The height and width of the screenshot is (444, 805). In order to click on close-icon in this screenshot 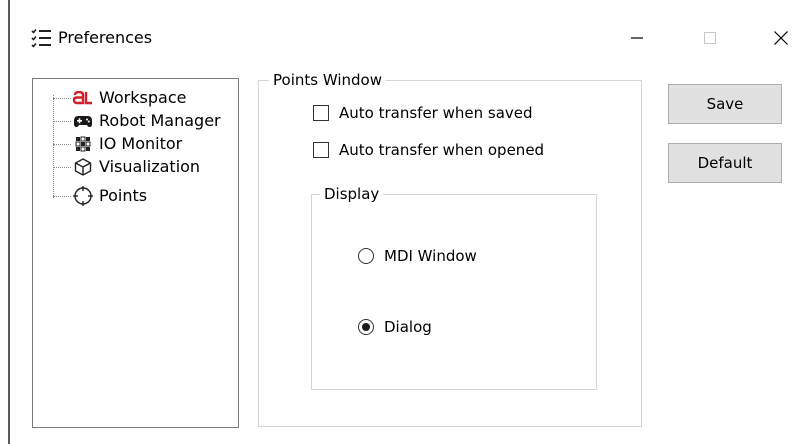, I will do `click(781, 38)`.